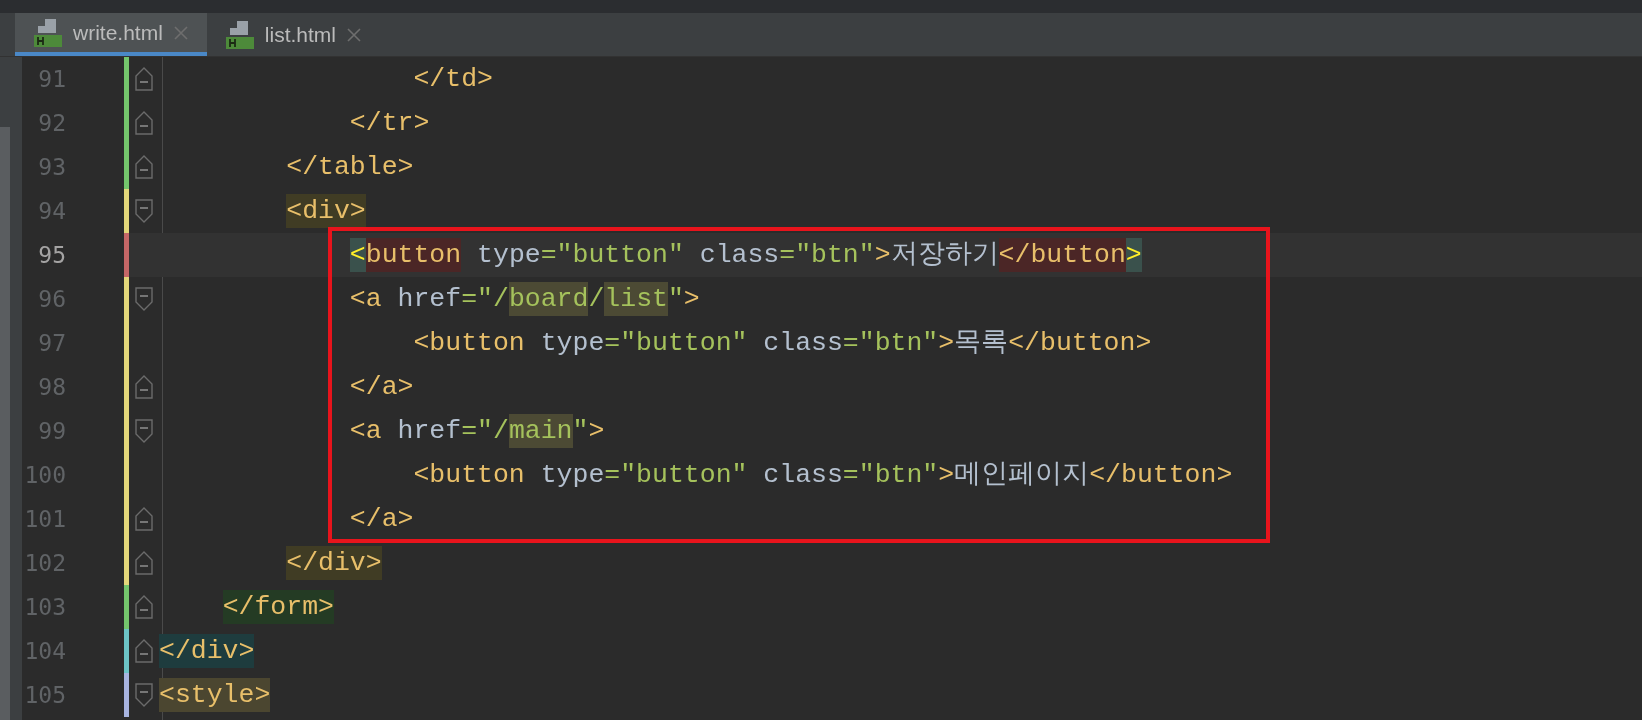 The image size is (1642, 720). What do you see at coordinates (44, 651) in the screenshot?
I see `line-number: 104` at bounding box center [44, 651].